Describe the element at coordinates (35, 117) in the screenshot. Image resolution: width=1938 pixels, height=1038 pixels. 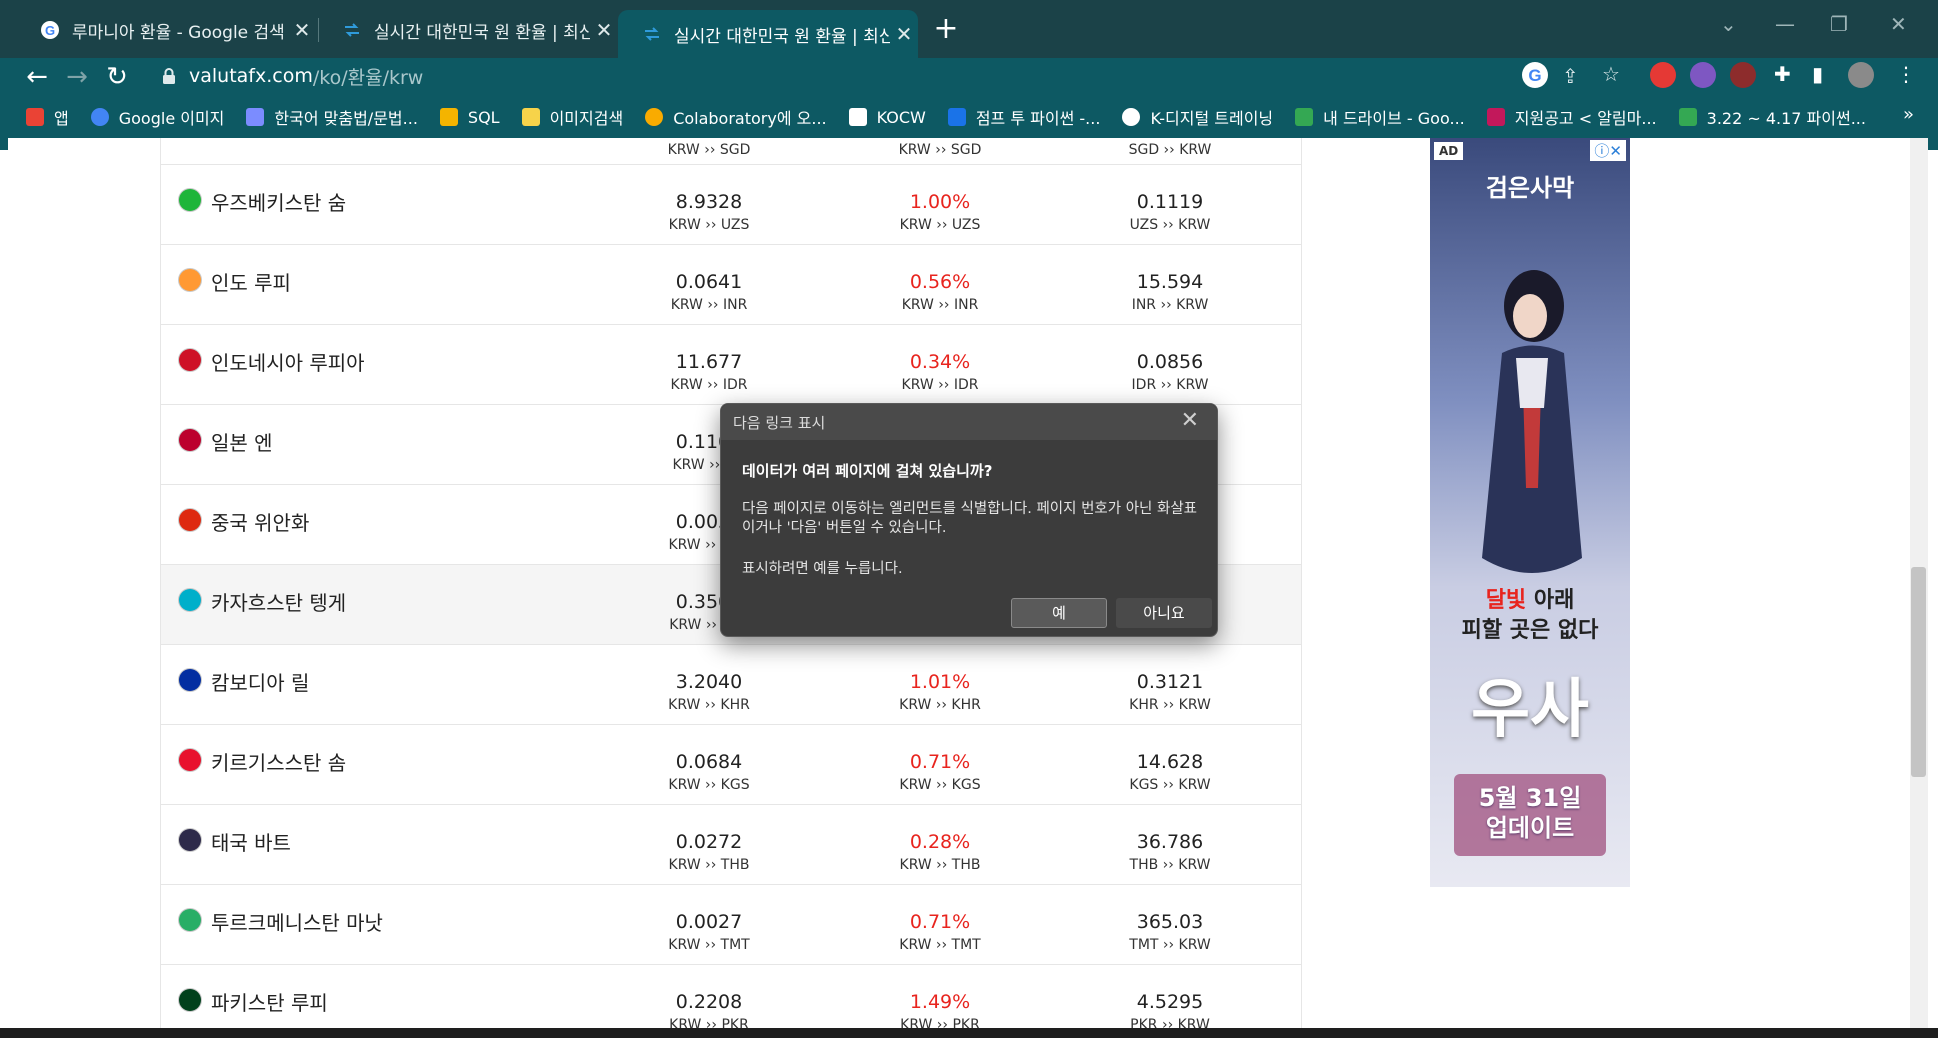
I see `apps-grid-icon` at that location.